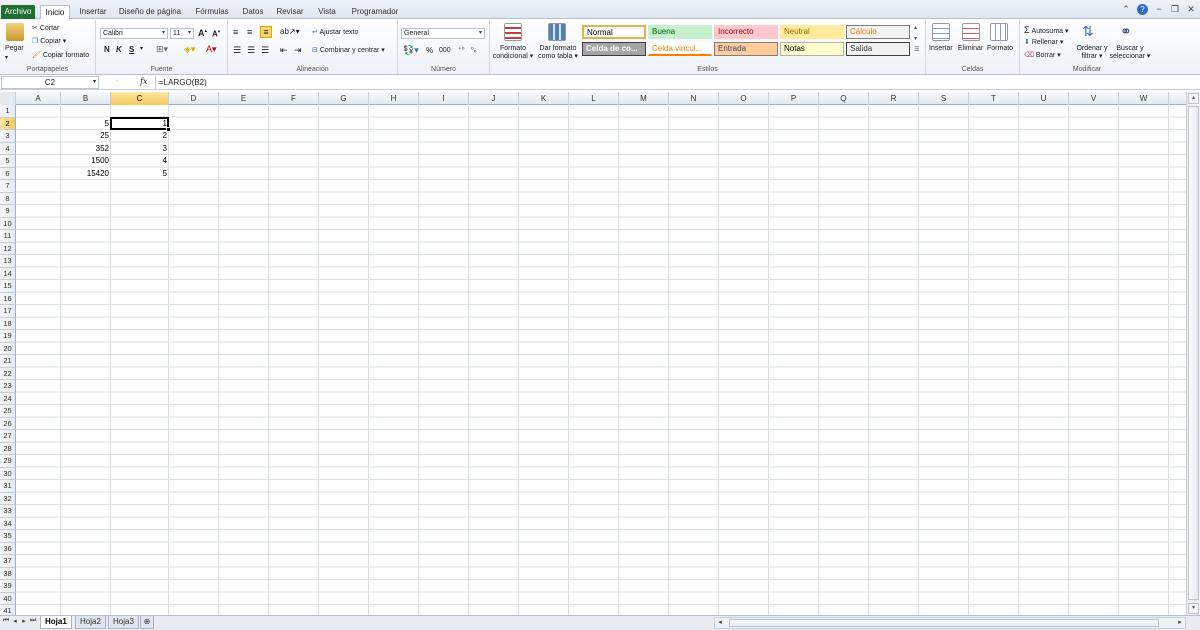 The height and width of the screenshot is (630, 1200). Describe the element at coordinates (93, 12) in the screenshot. I see `tab-insertar: Insertar` at that location.